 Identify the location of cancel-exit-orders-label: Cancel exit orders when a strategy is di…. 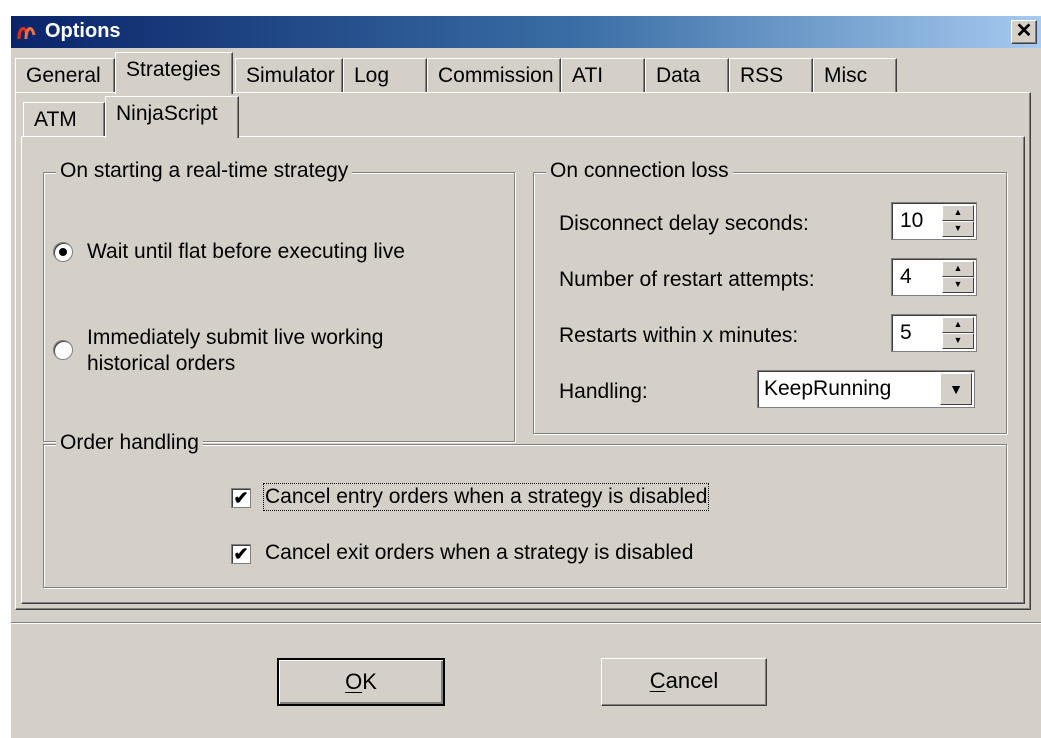
(479, 553).